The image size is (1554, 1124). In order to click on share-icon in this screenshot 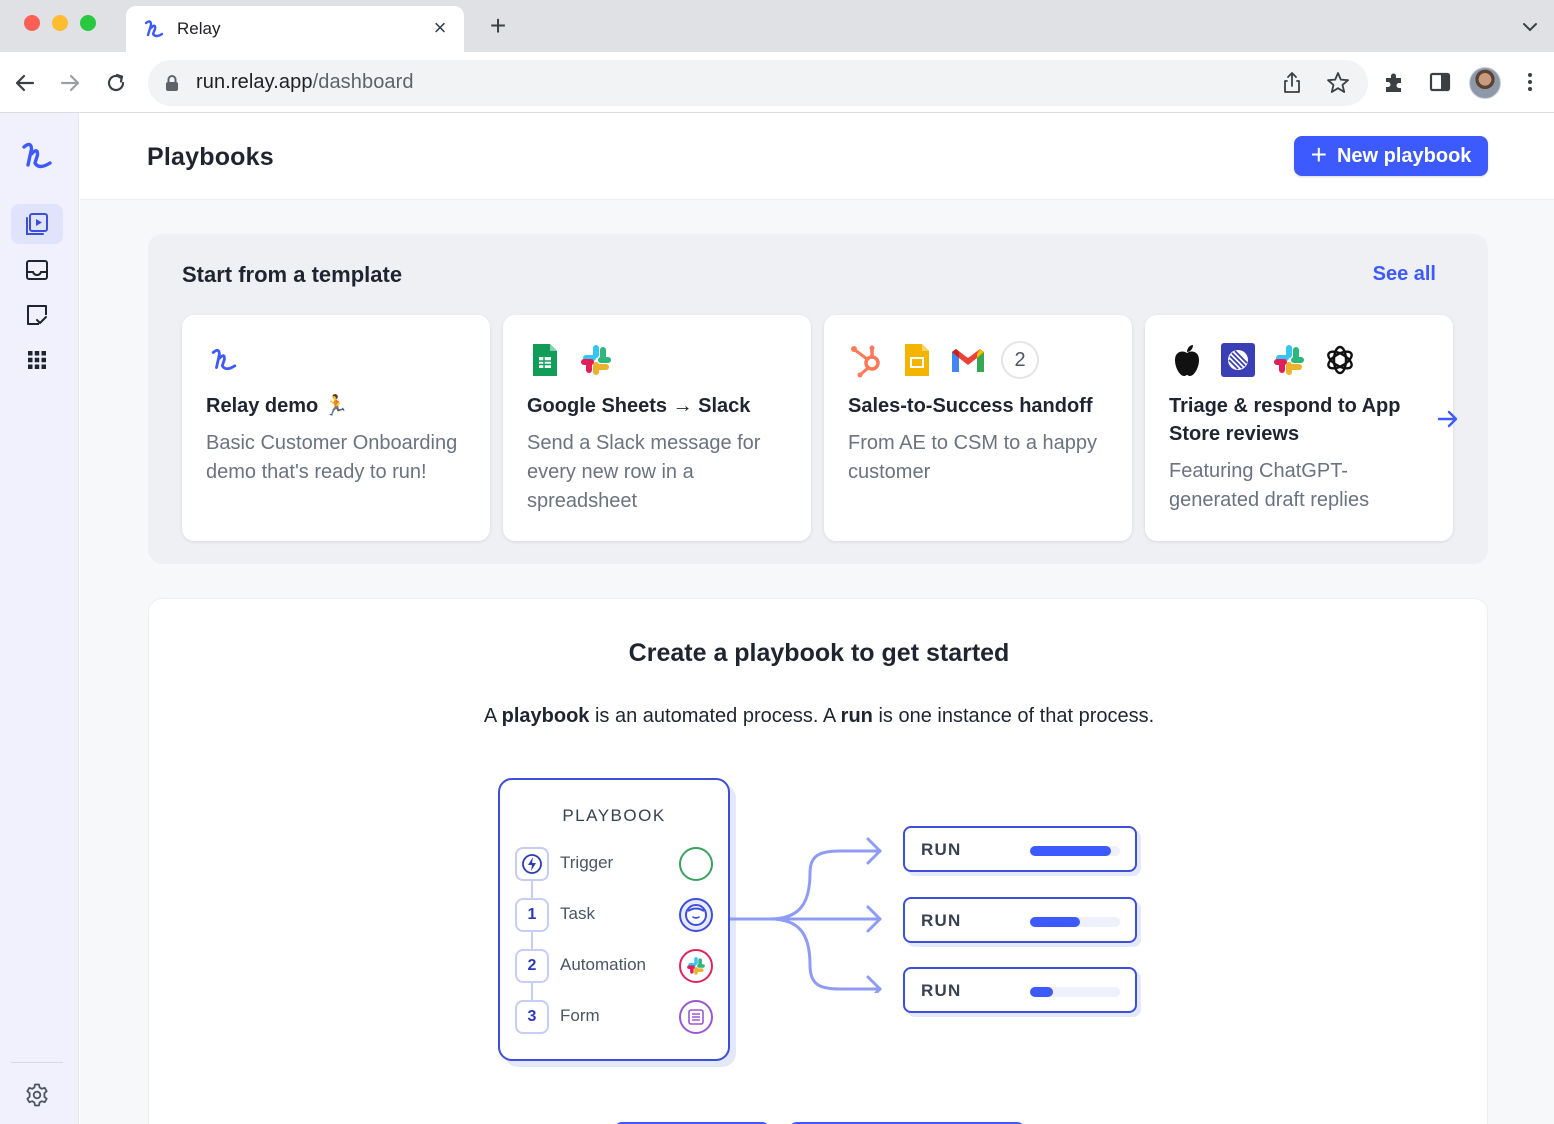, I will do `click(1292, 83)`.